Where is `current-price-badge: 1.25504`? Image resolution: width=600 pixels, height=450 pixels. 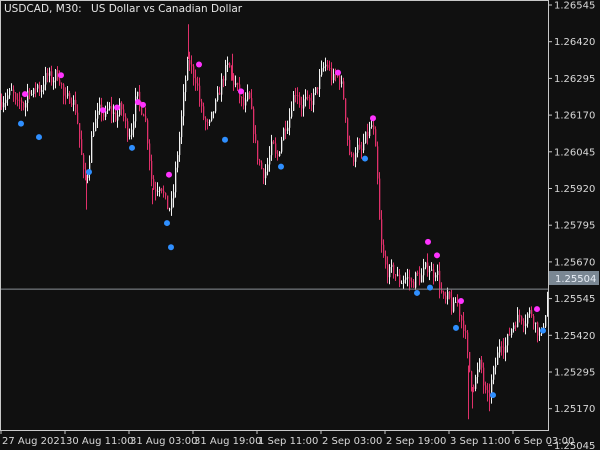
current-price-badge: 1.25504 is located at coordinates (574, 278).